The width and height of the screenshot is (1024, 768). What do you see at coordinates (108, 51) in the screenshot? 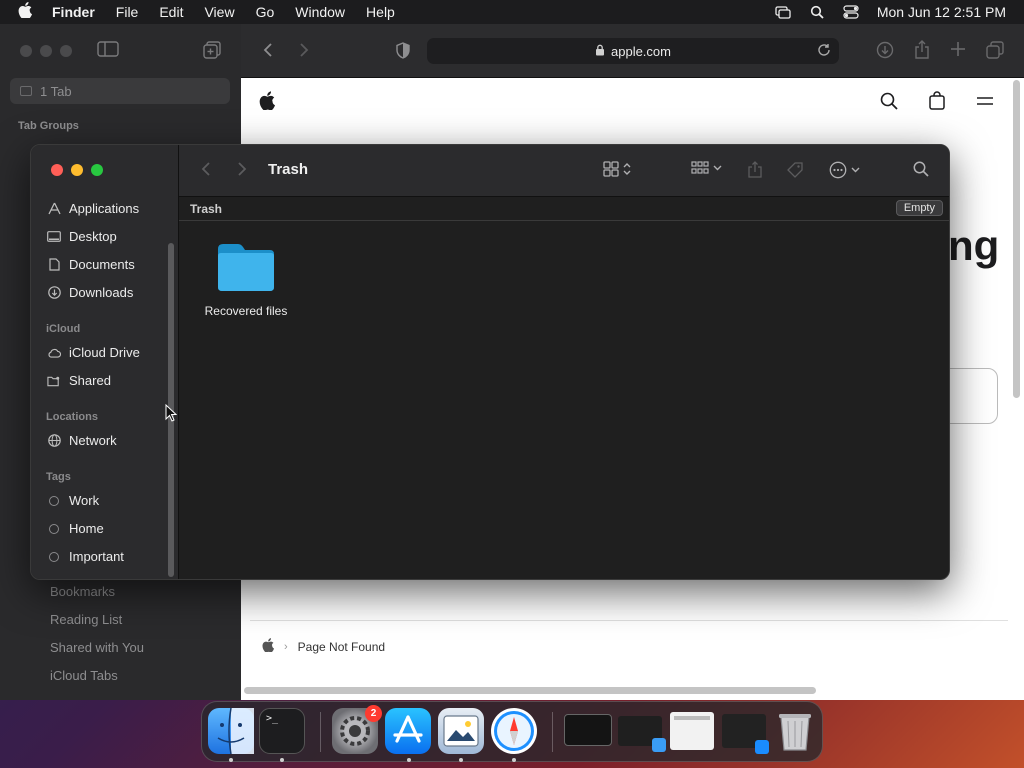
I see `sidebar-toggle-icon` at bounding box center [108, 51].